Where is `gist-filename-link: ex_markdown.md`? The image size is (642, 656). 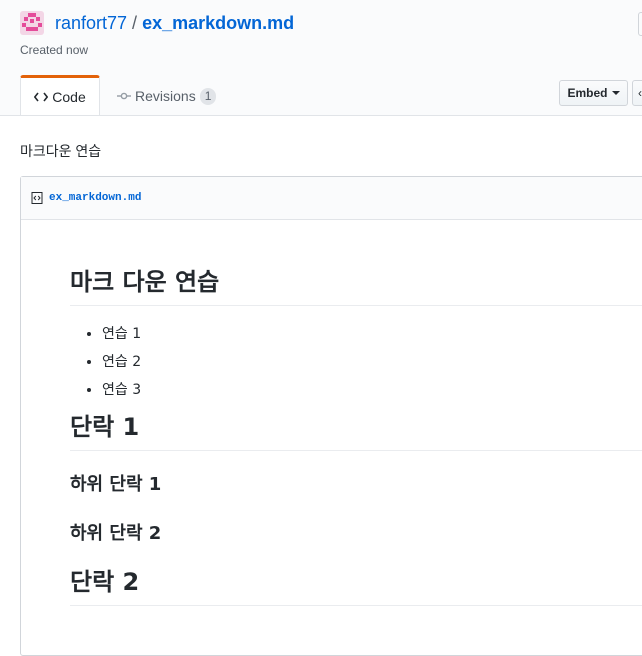
gist-filename-link: ex_markdown.md is located at coordinates (218, 23).